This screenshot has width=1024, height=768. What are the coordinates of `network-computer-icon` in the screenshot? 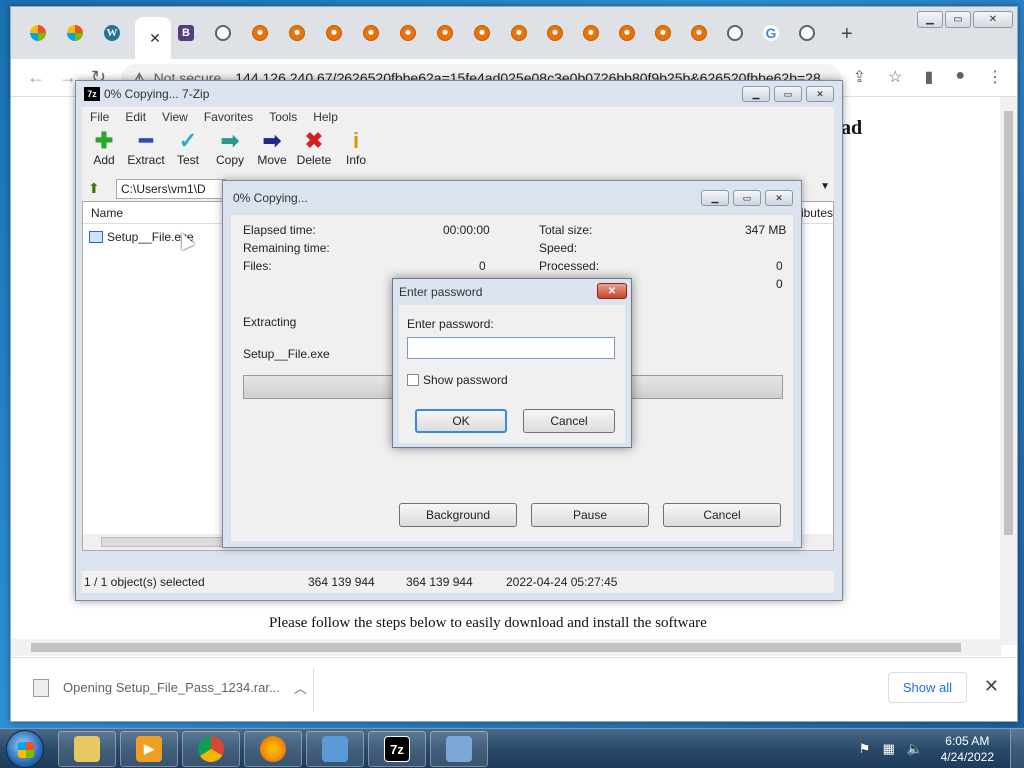 It's located at (459, 749).